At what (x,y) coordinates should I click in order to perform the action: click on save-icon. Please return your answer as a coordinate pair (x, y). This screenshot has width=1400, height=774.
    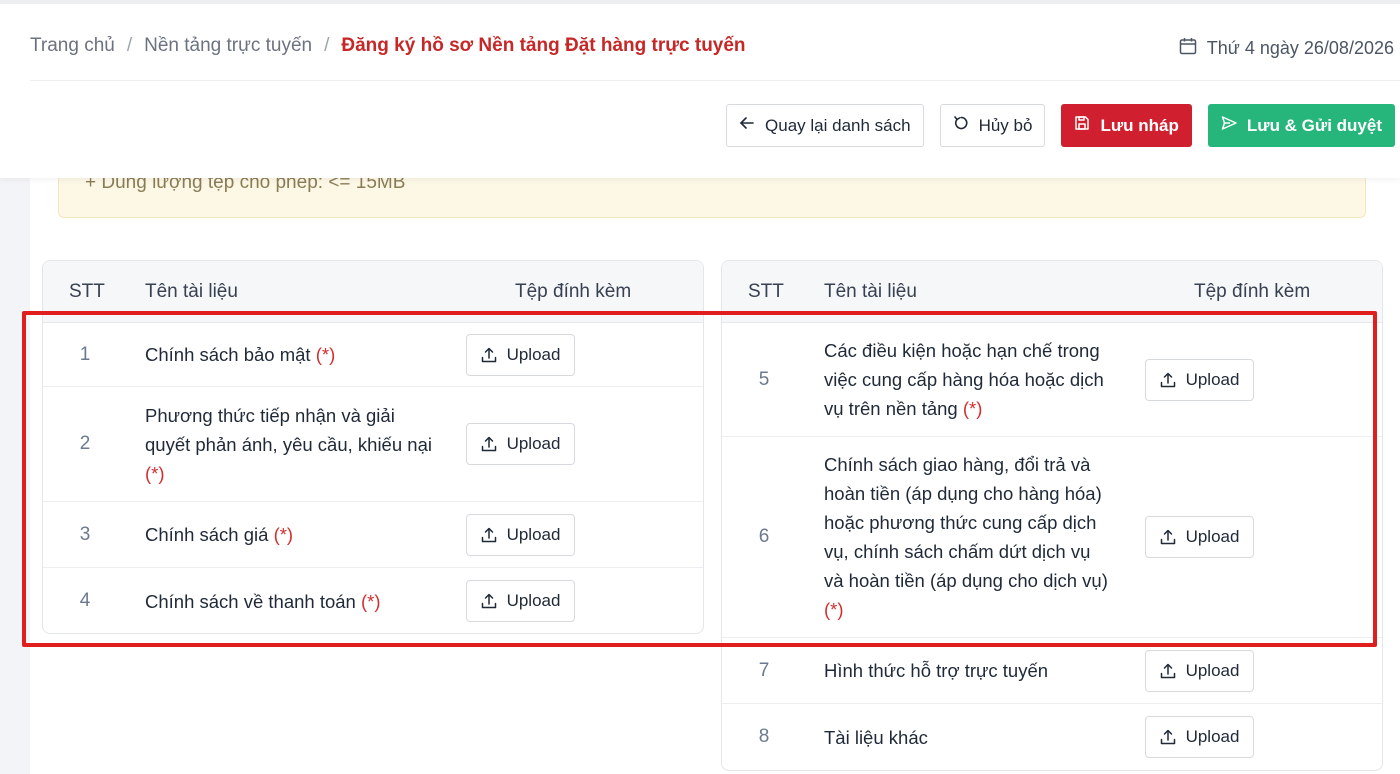
    Looking at the image, I should click on (1082, 125).